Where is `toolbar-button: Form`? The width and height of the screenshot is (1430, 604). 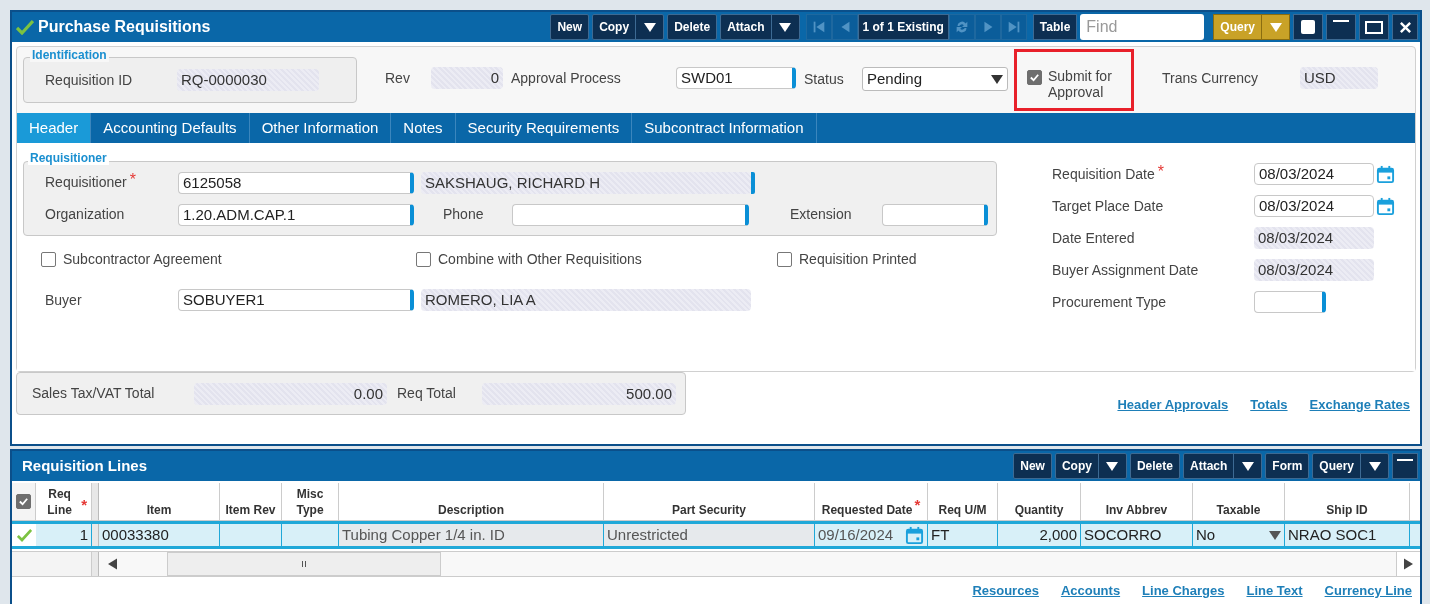 toolbar-button: Form is located at coordinates (1287, 466).